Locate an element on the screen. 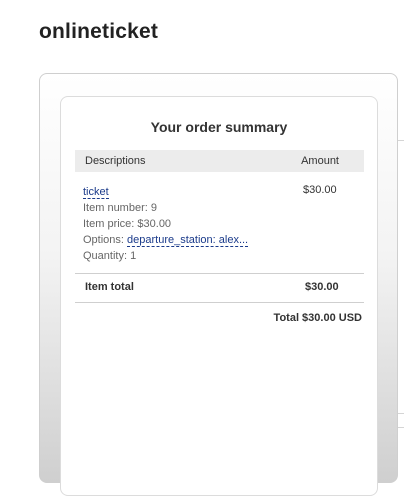 This screenshot has height=496, width=404. item-price: Item price: $30.00 is located at coordinates (127, 224).